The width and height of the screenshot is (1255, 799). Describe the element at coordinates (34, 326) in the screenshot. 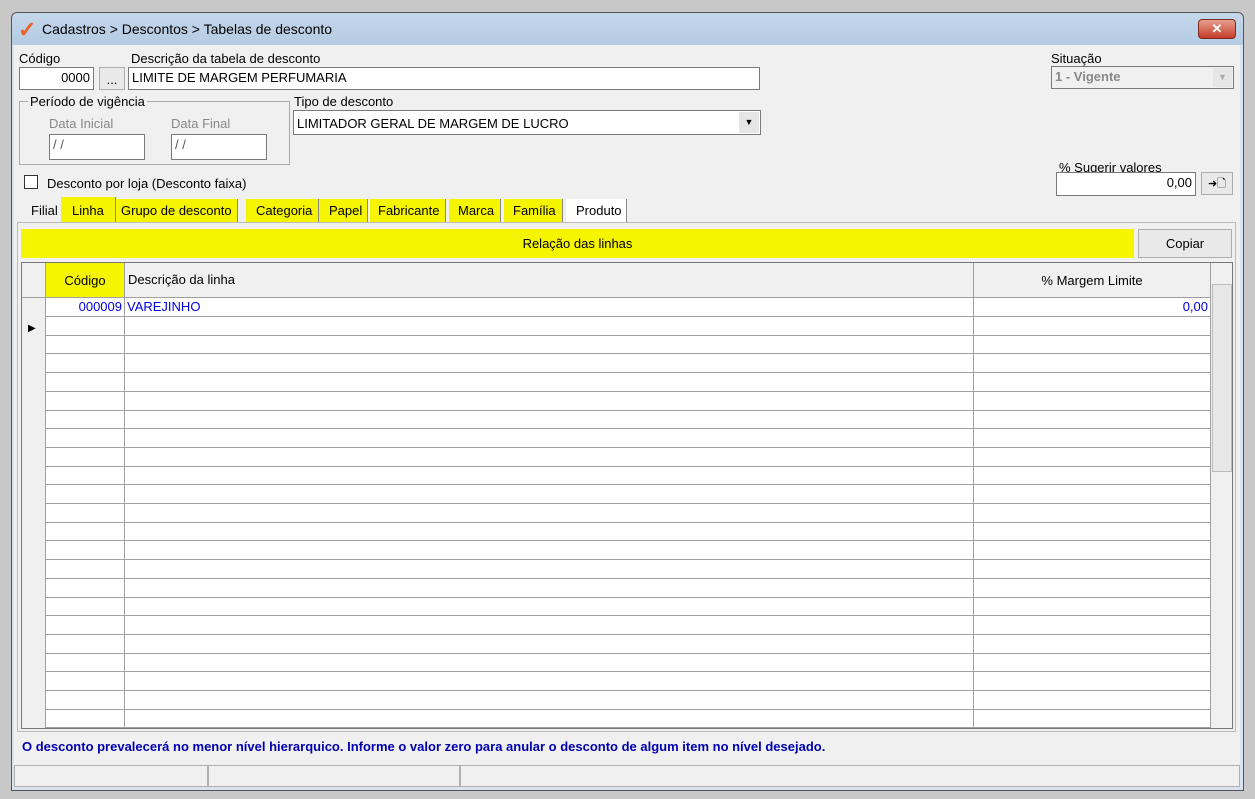

I see `row-indicator: ▶` at that location.